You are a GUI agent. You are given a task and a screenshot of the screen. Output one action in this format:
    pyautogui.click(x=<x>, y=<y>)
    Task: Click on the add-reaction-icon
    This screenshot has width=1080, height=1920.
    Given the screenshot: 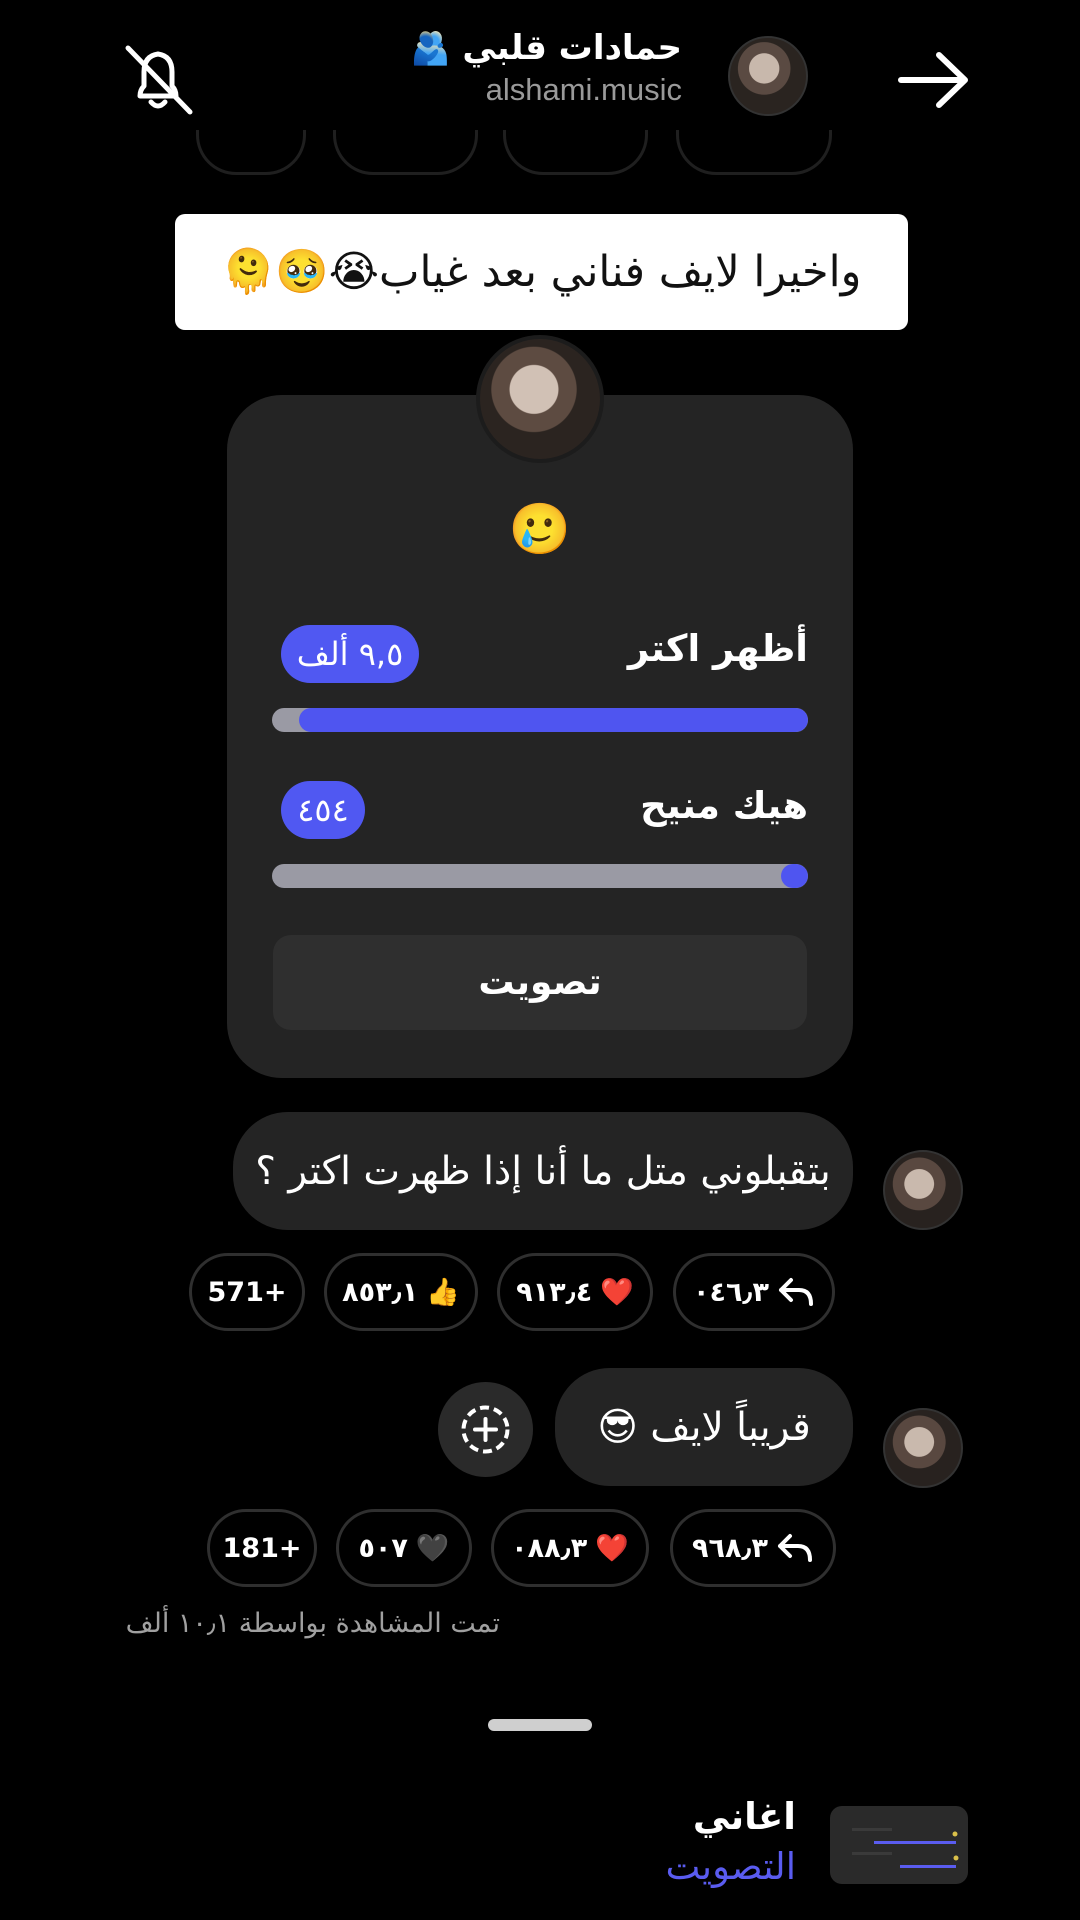 What is the action you would take?
    pyautogui.click(x=485, y=1429)
    